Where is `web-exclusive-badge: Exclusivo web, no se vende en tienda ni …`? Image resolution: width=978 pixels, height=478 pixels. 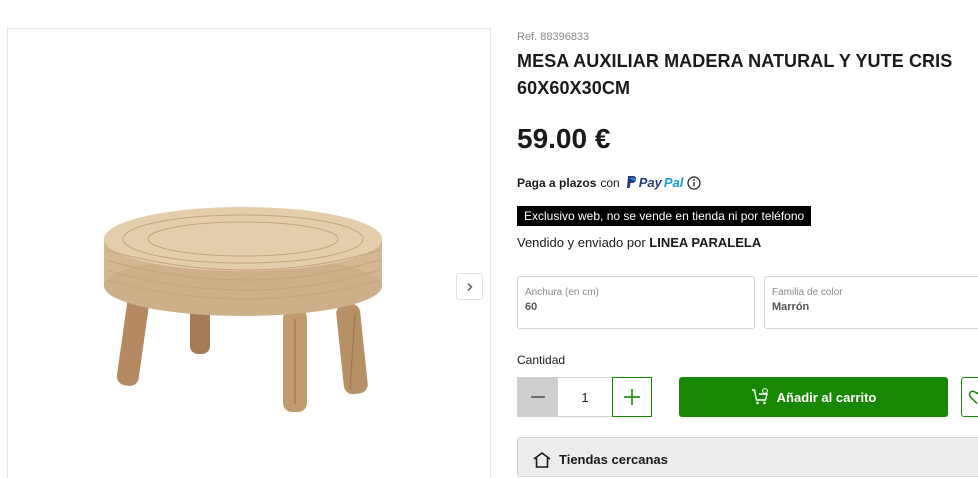
web-exclusive-badge: Exclusivo web, no se vende en tienda ni … is located at coordinates (664, 216).